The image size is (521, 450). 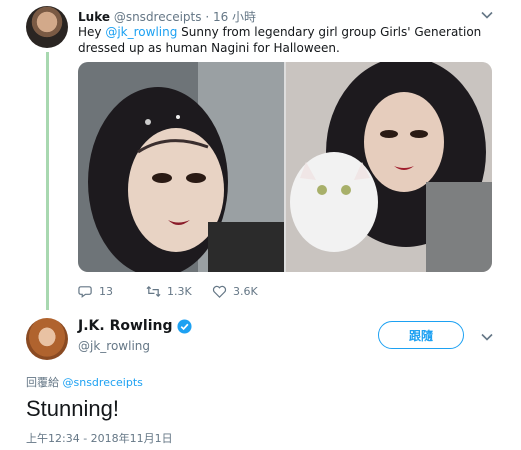 What do you see at coordinates (125, 326) in the screenshot?
I see `author-name: J.K. Rowling` at bounding box center [125, 326].